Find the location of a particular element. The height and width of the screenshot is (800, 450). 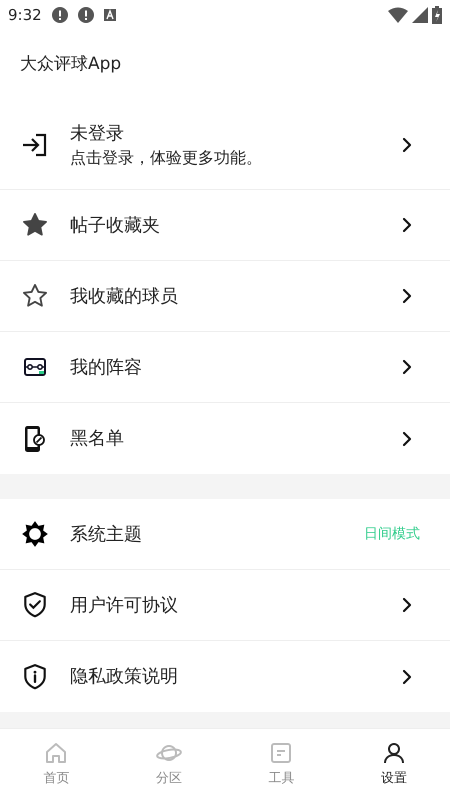

row-label: 帖子收藏夹 is located at coordinates (115, 226).